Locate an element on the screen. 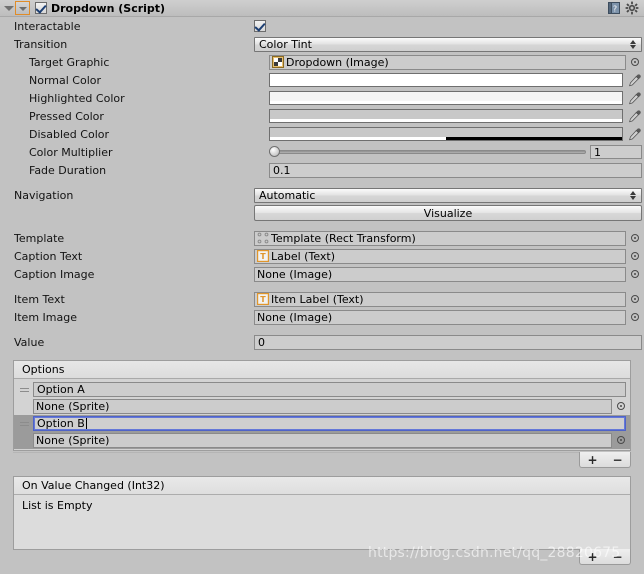  chevron-updown-icon is located at coordinates (633, 44).